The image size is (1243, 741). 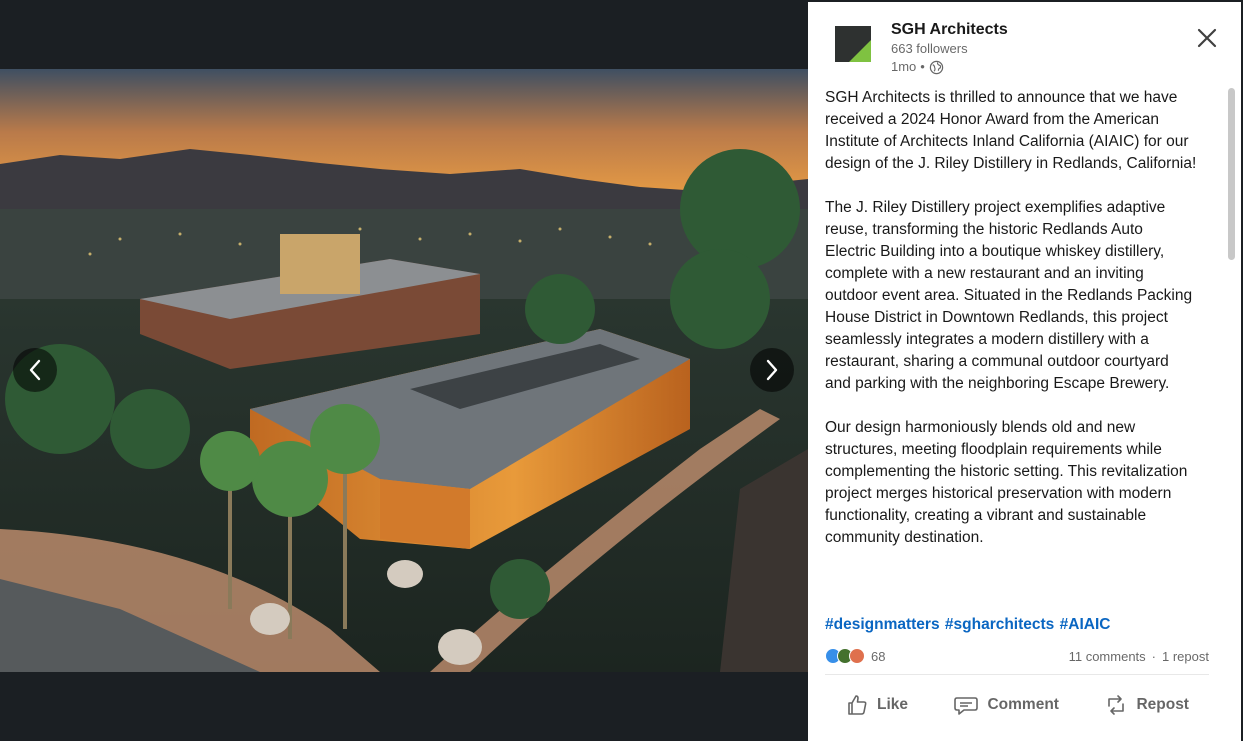 I want to click on repost-button: Repost, so click(x=1146, y=705).